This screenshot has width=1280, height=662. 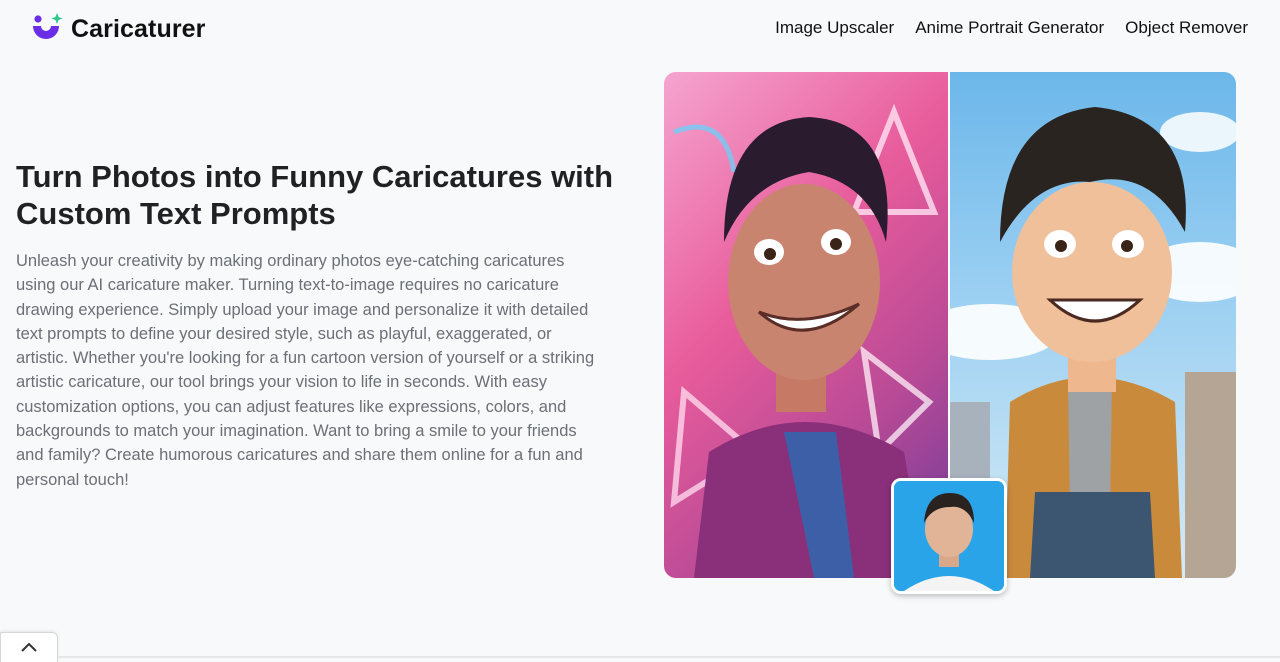 What do you see at coordinates (669, 657) in the screenshot?
I see `page-bottom-divider` at bounding box center [669, 657].